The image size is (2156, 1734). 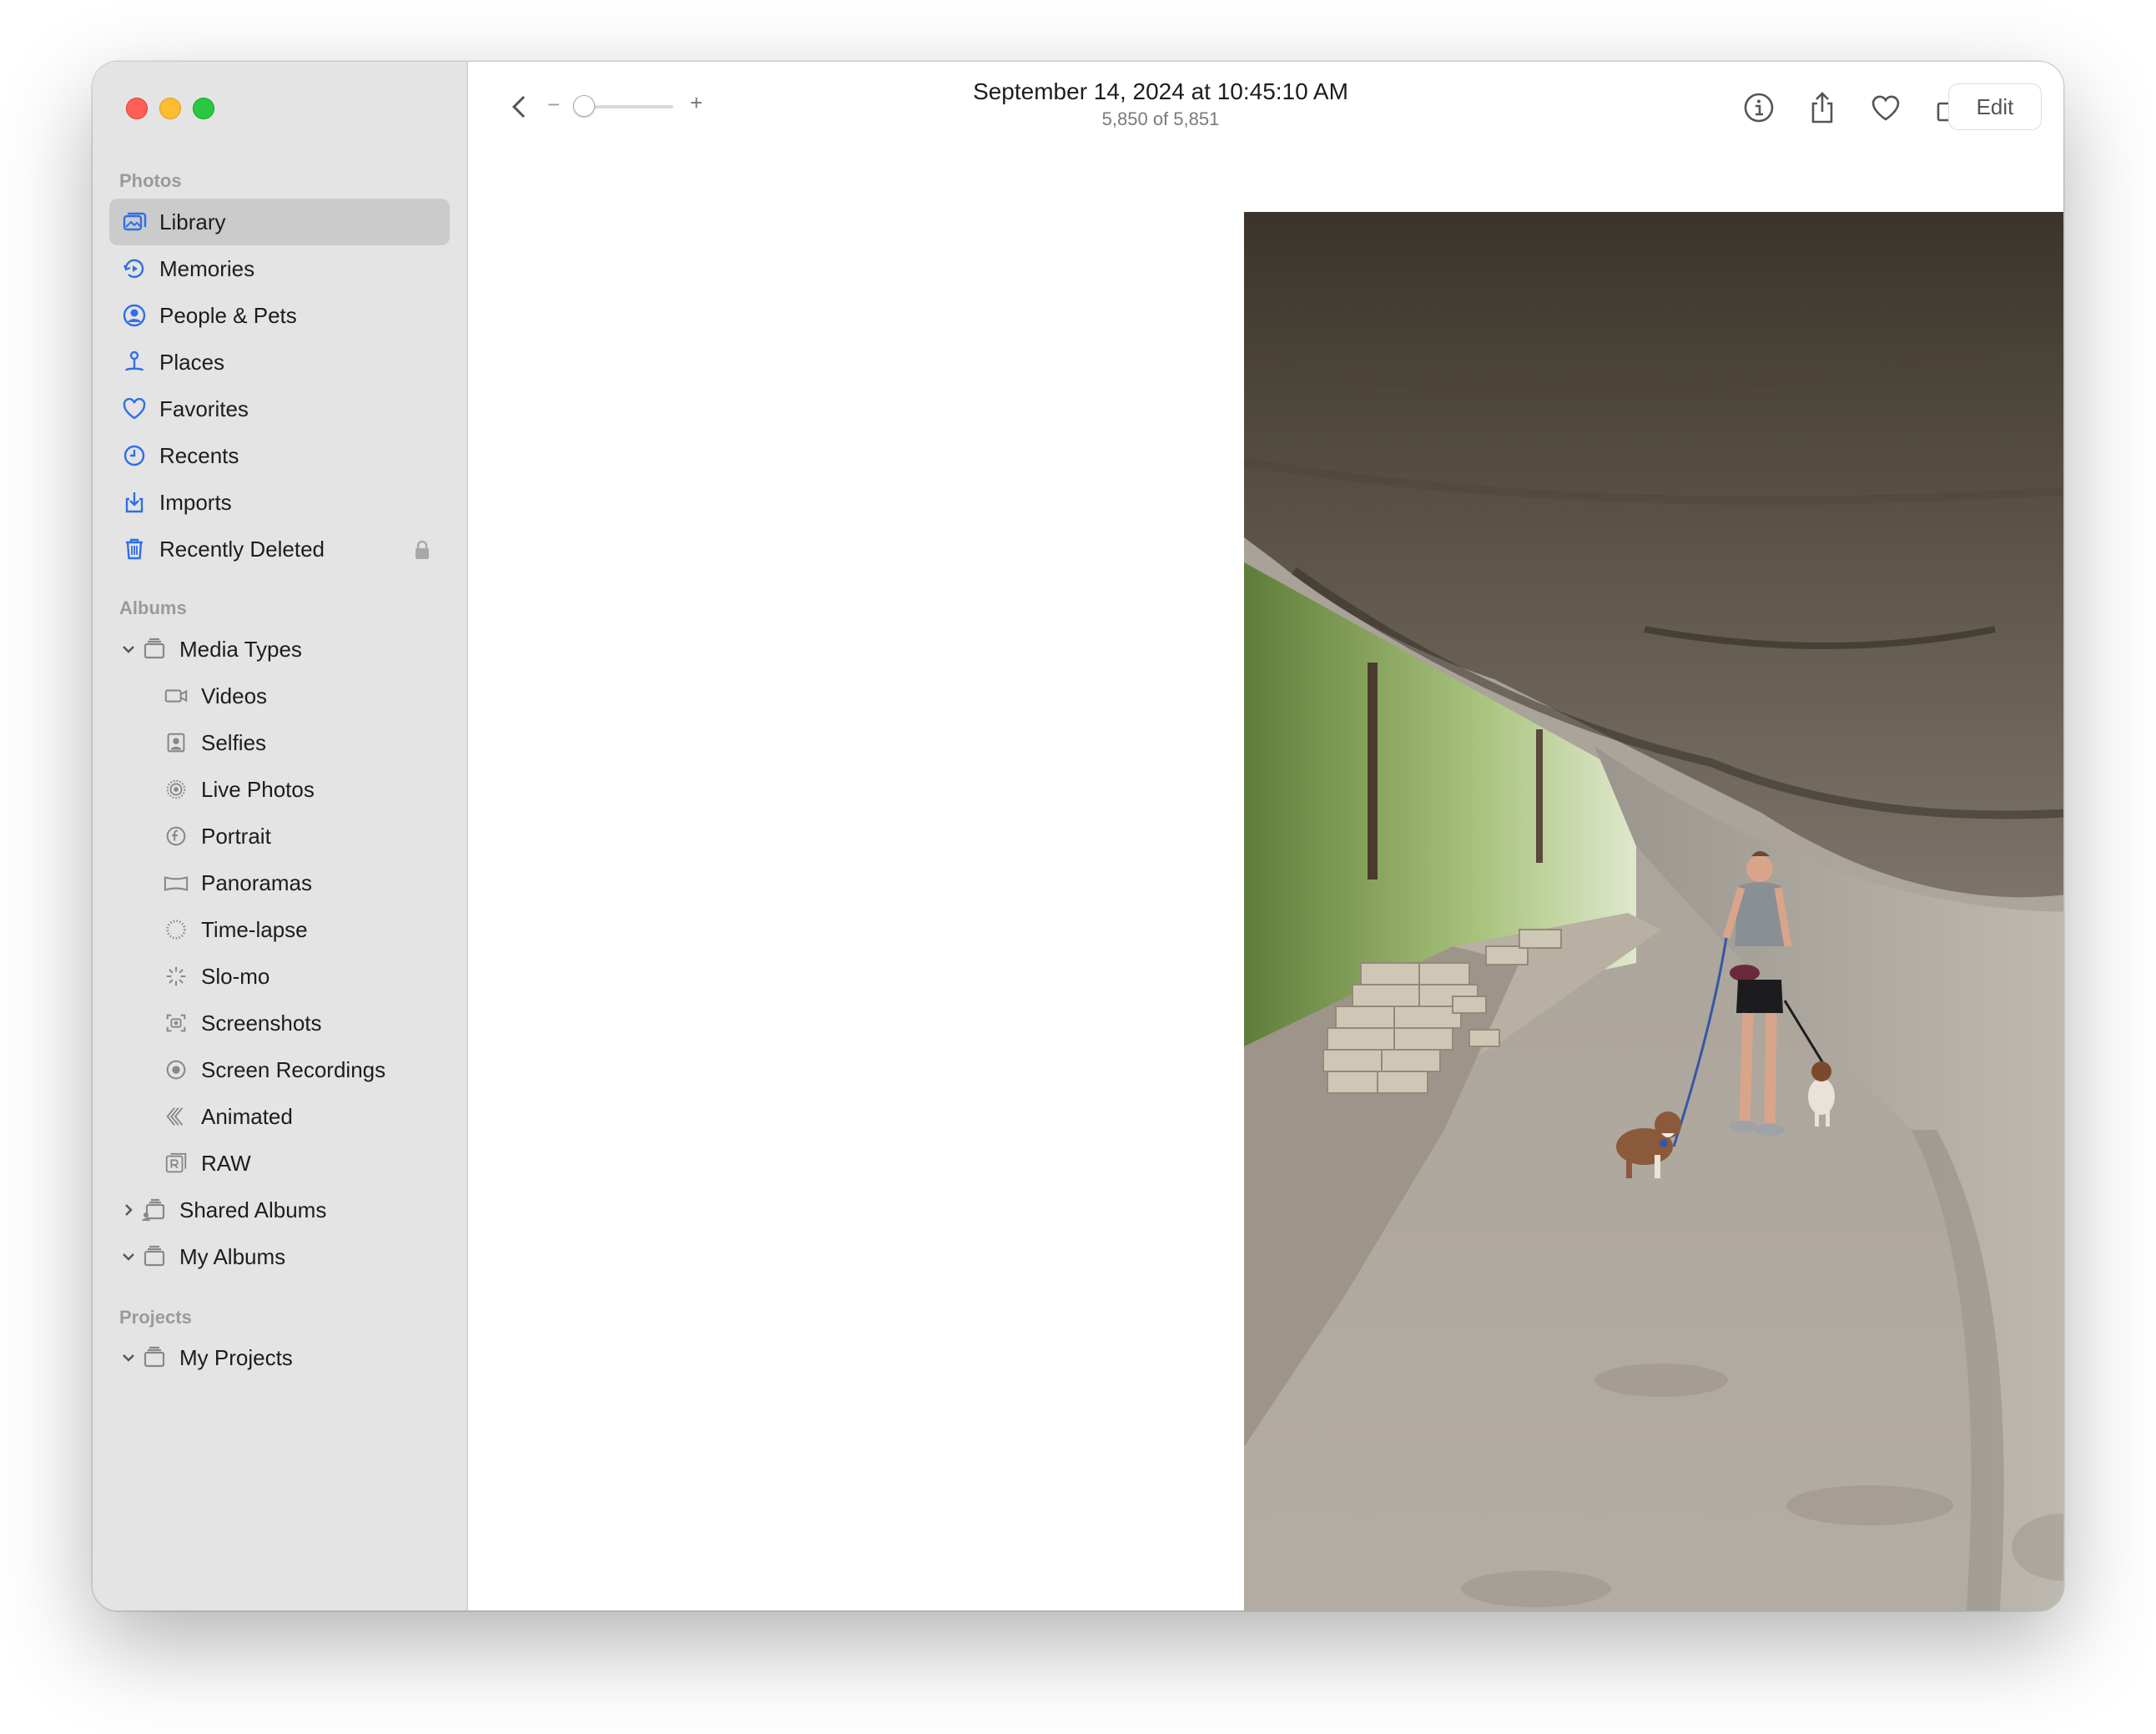 What do you see at coordinates (134, 362) in the screenshot?
I see `places-icon` at bounding box center [134, 362].